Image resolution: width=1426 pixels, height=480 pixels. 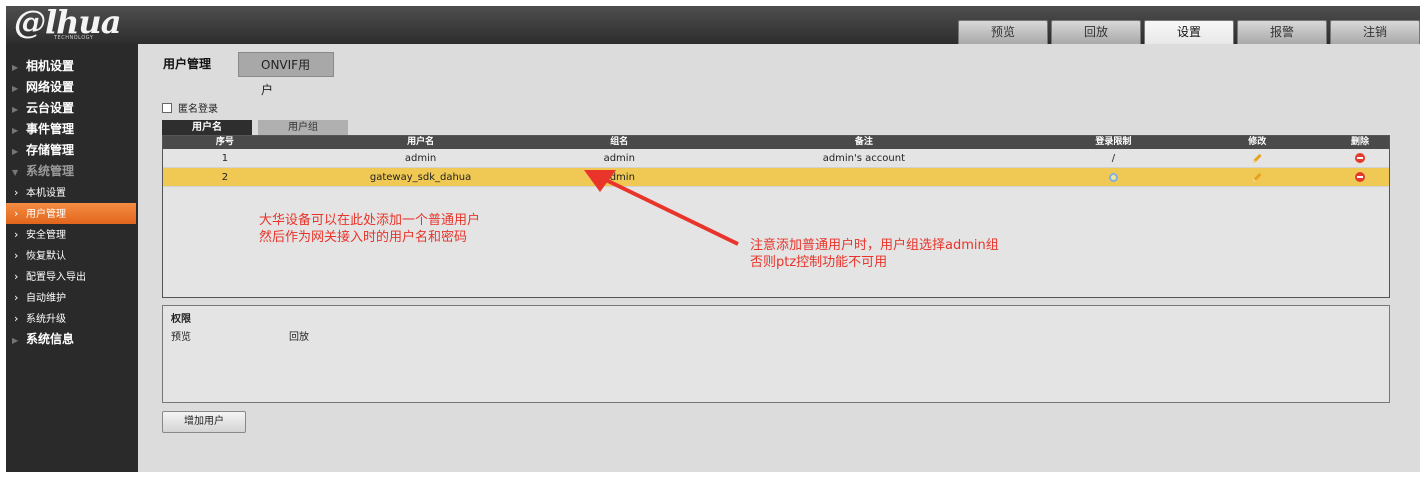 I want to click on user-subtabs: 用户名 用户组, so click(x=255, y=127).